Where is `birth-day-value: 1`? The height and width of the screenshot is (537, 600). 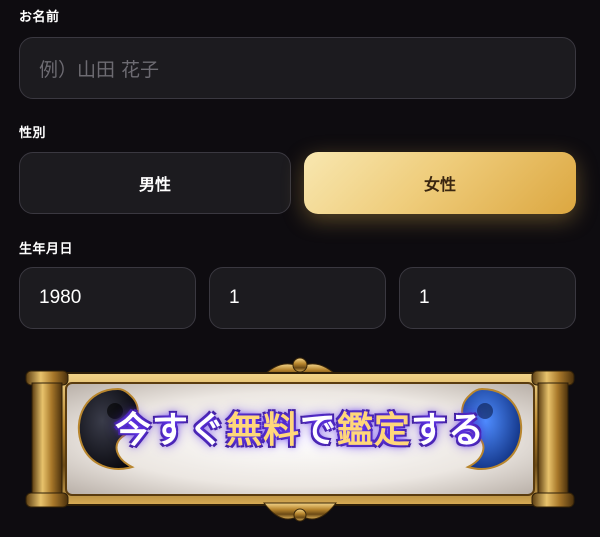 birth-day-value: 1 is located at coordinates (424, 297).